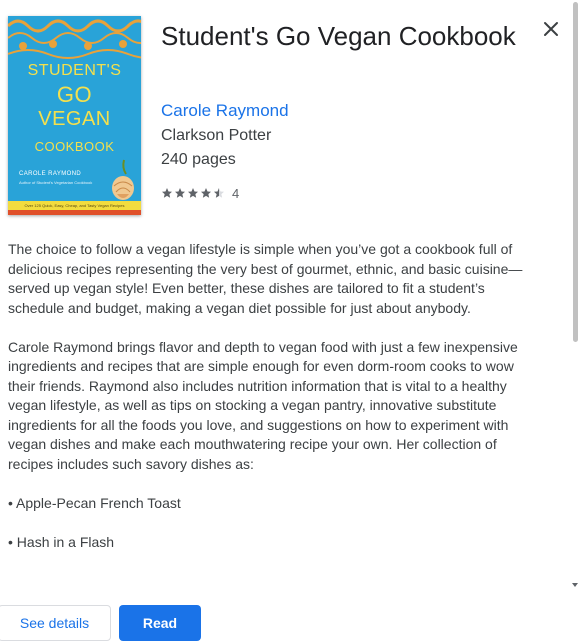  What do you see at coordinates (216, 135) in the screenshot?
I see `publisher: Clarkson Potter` at bounding box center [216, 135].